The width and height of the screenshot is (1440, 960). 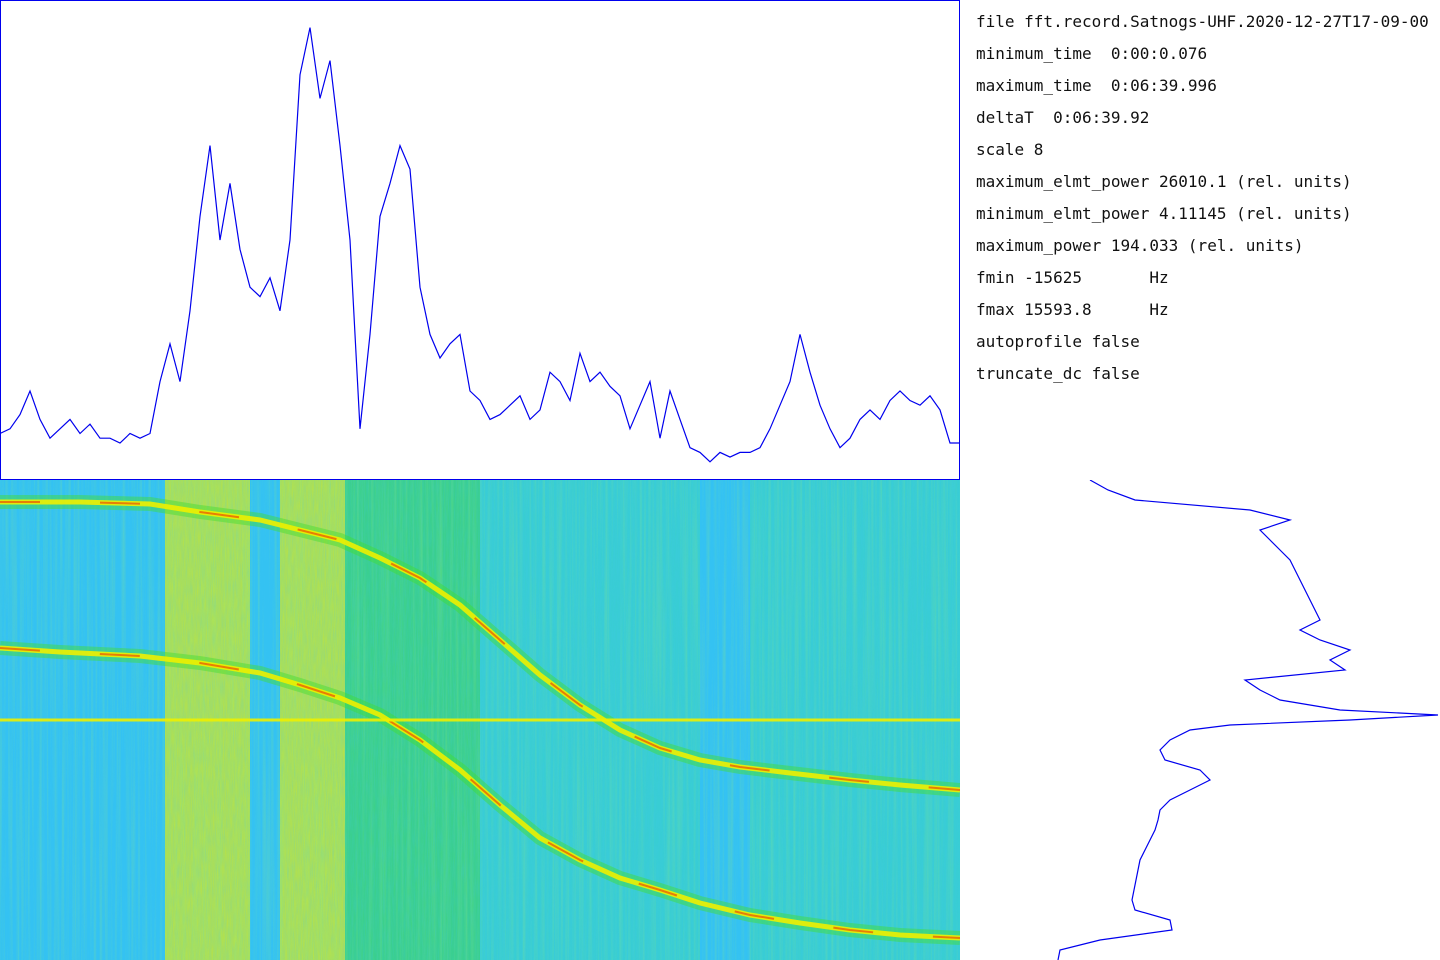 What do you see at coordinates (1072, 277) in the screenshot?
I see `info-fmin: fmin -15625 Hz` at bounding box center [1072, 277].